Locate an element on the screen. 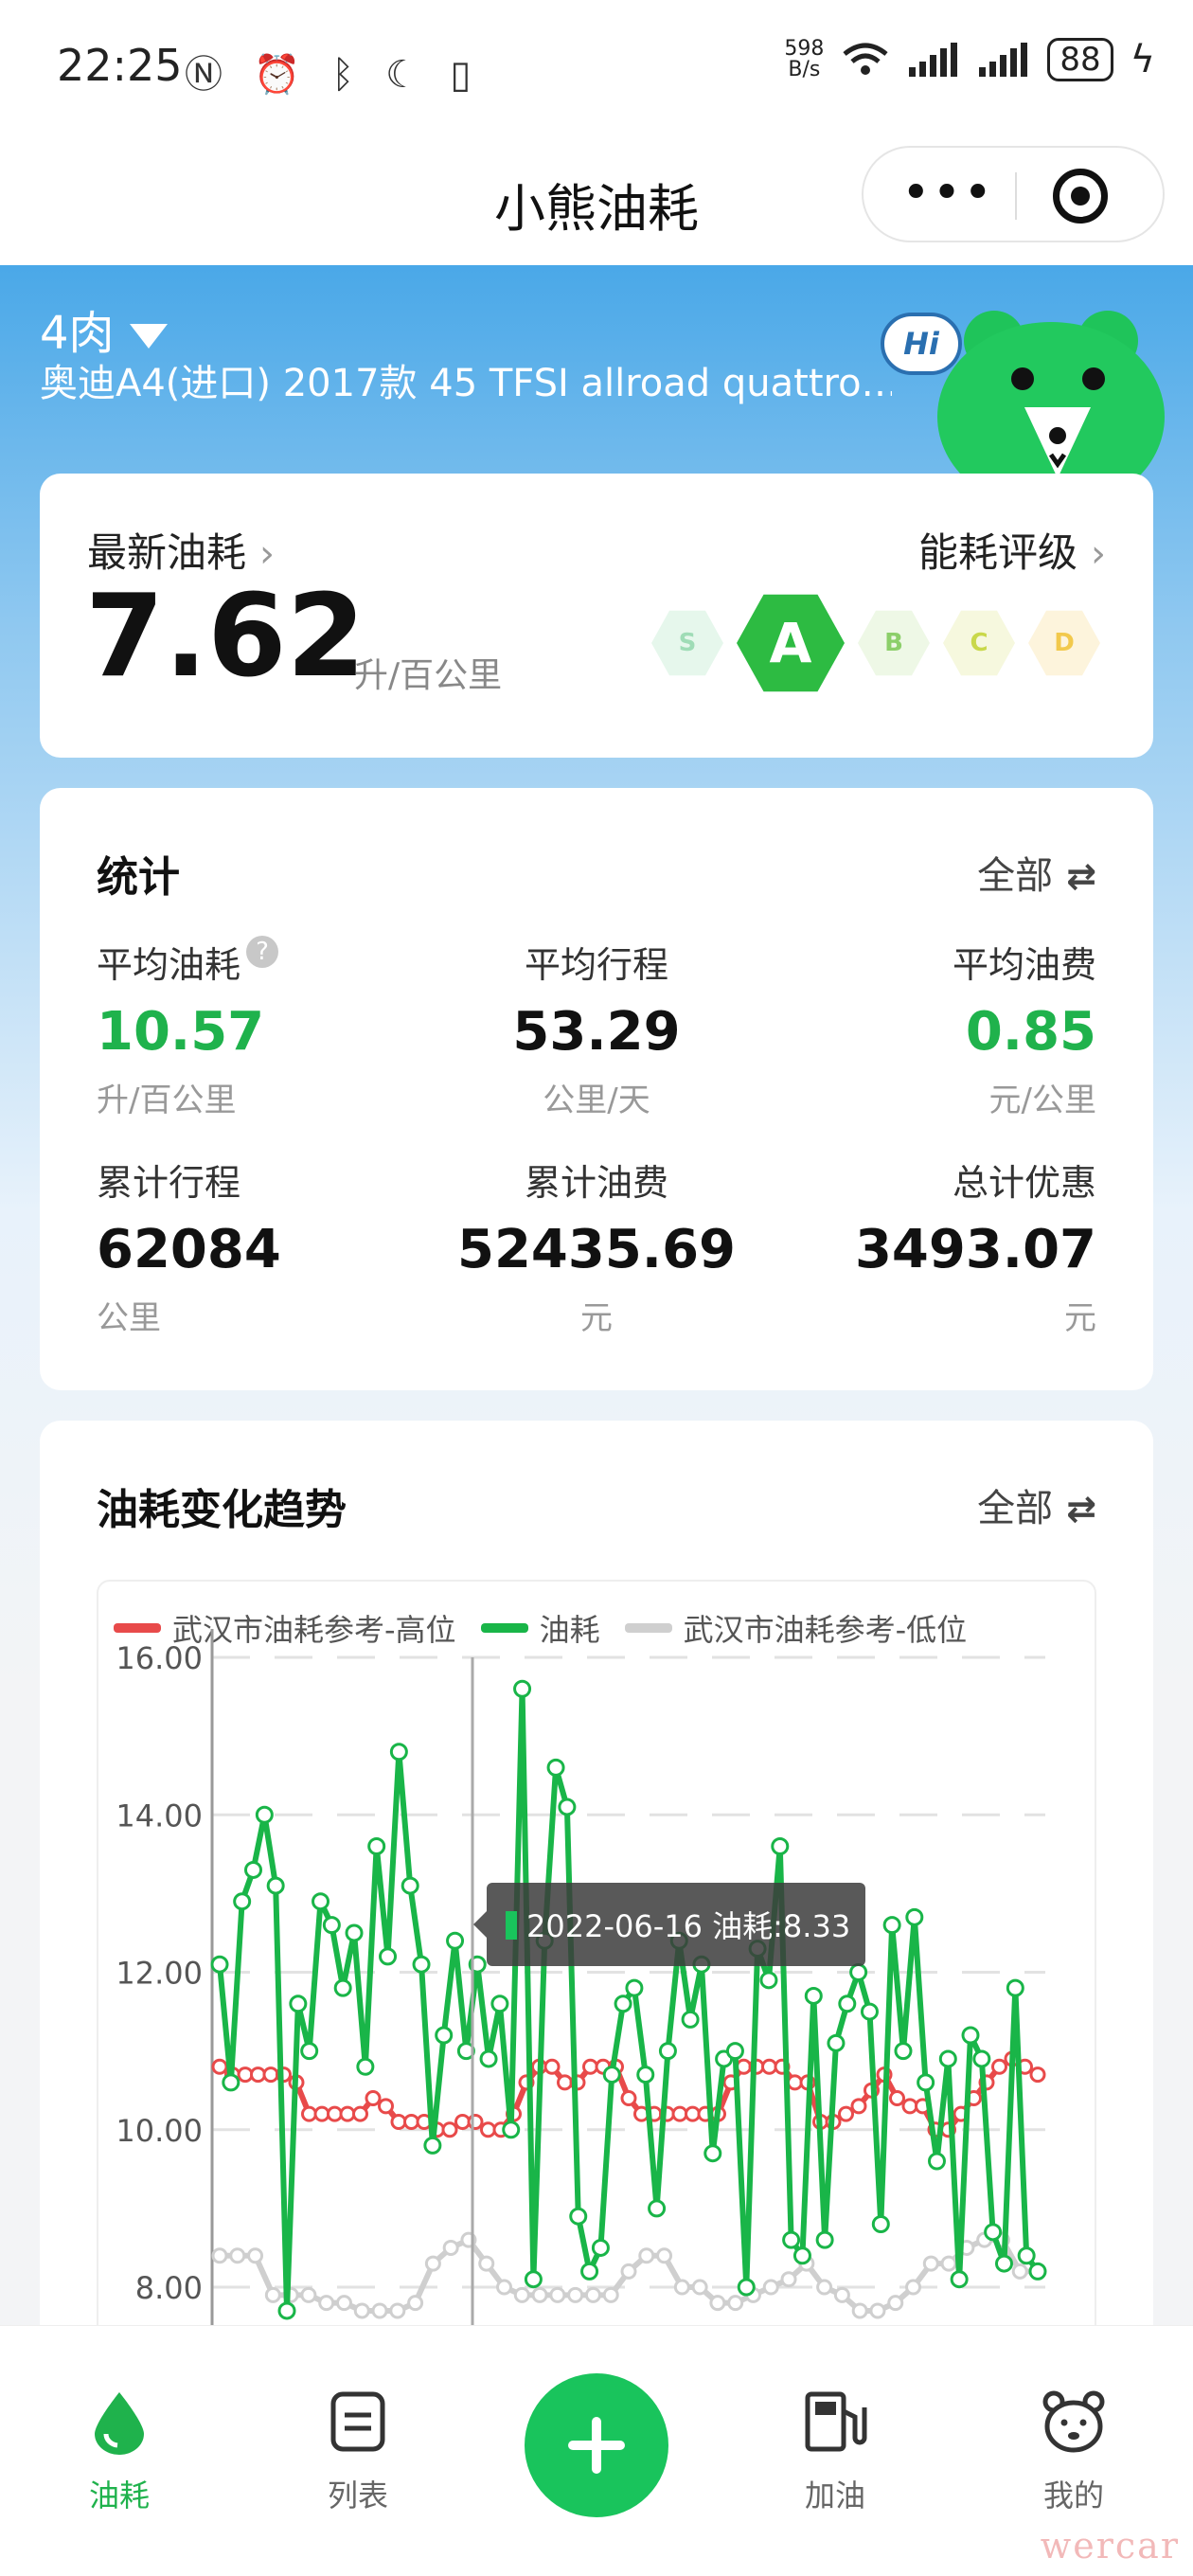 This screenshot has height=2576, width=1193. battery-indicator: 88 is located at coordinates (1080, 59).